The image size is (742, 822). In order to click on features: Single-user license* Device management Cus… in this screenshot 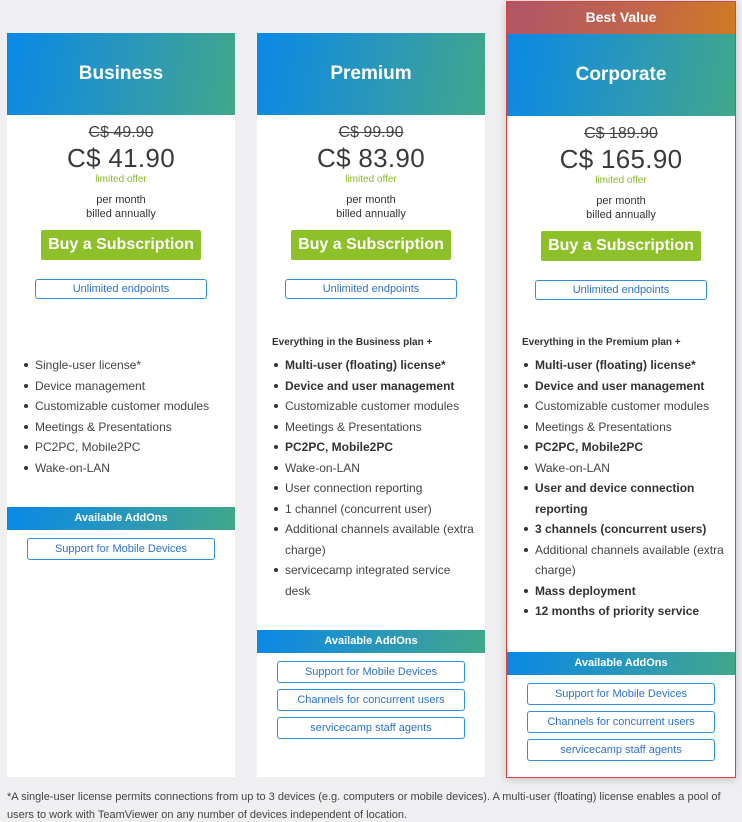, I will do `click(124, 416)`.